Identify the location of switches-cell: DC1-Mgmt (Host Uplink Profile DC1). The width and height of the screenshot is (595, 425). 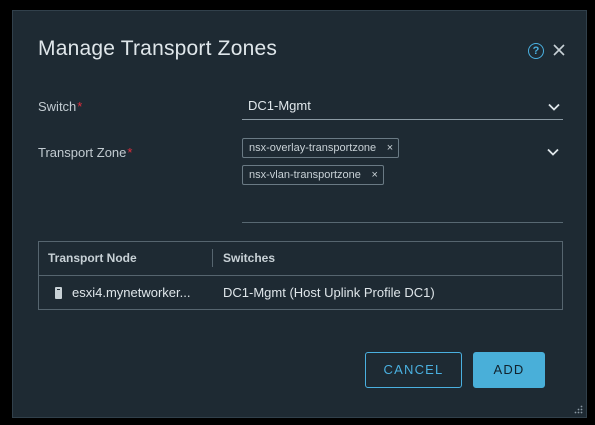
(329, 292).